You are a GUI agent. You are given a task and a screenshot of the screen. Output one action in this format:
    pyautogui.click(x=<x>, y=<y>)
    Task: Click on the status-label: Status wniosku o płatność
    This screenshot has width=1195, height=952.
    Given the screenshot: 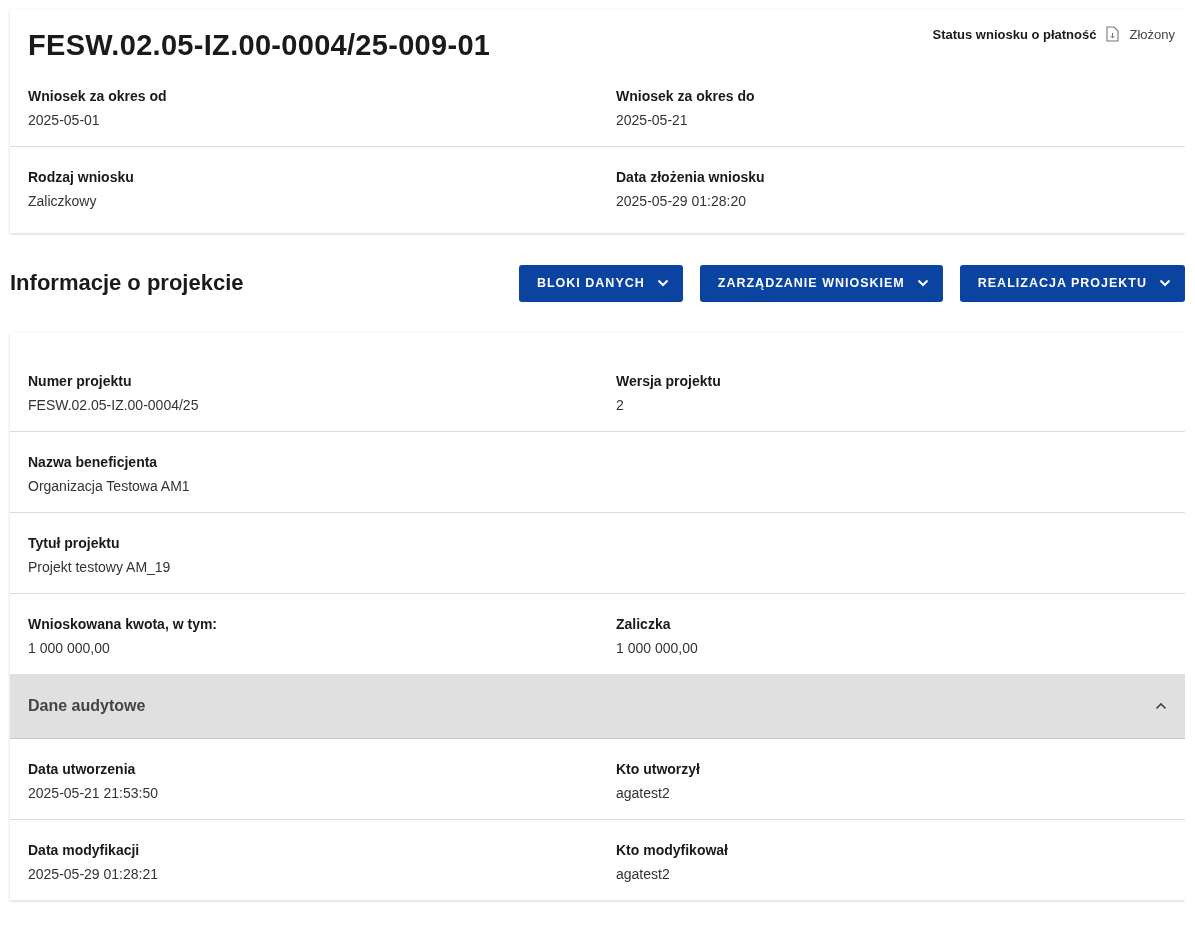 What is the action you would take?
    pyautogui.click(x=1014, y=34)
    